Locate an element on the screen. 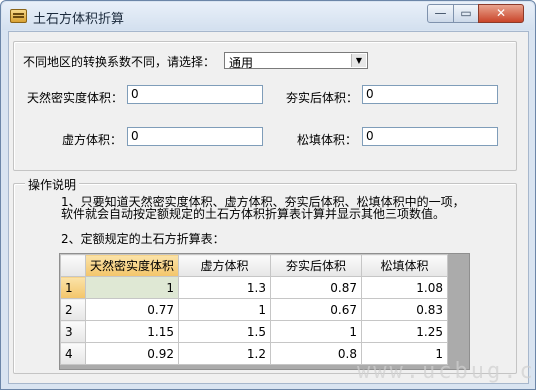 This screenshot has height=390, width=536. title-bar: 土石方体积折算 — ▭ ✕ is located at coordinates (268, 16).